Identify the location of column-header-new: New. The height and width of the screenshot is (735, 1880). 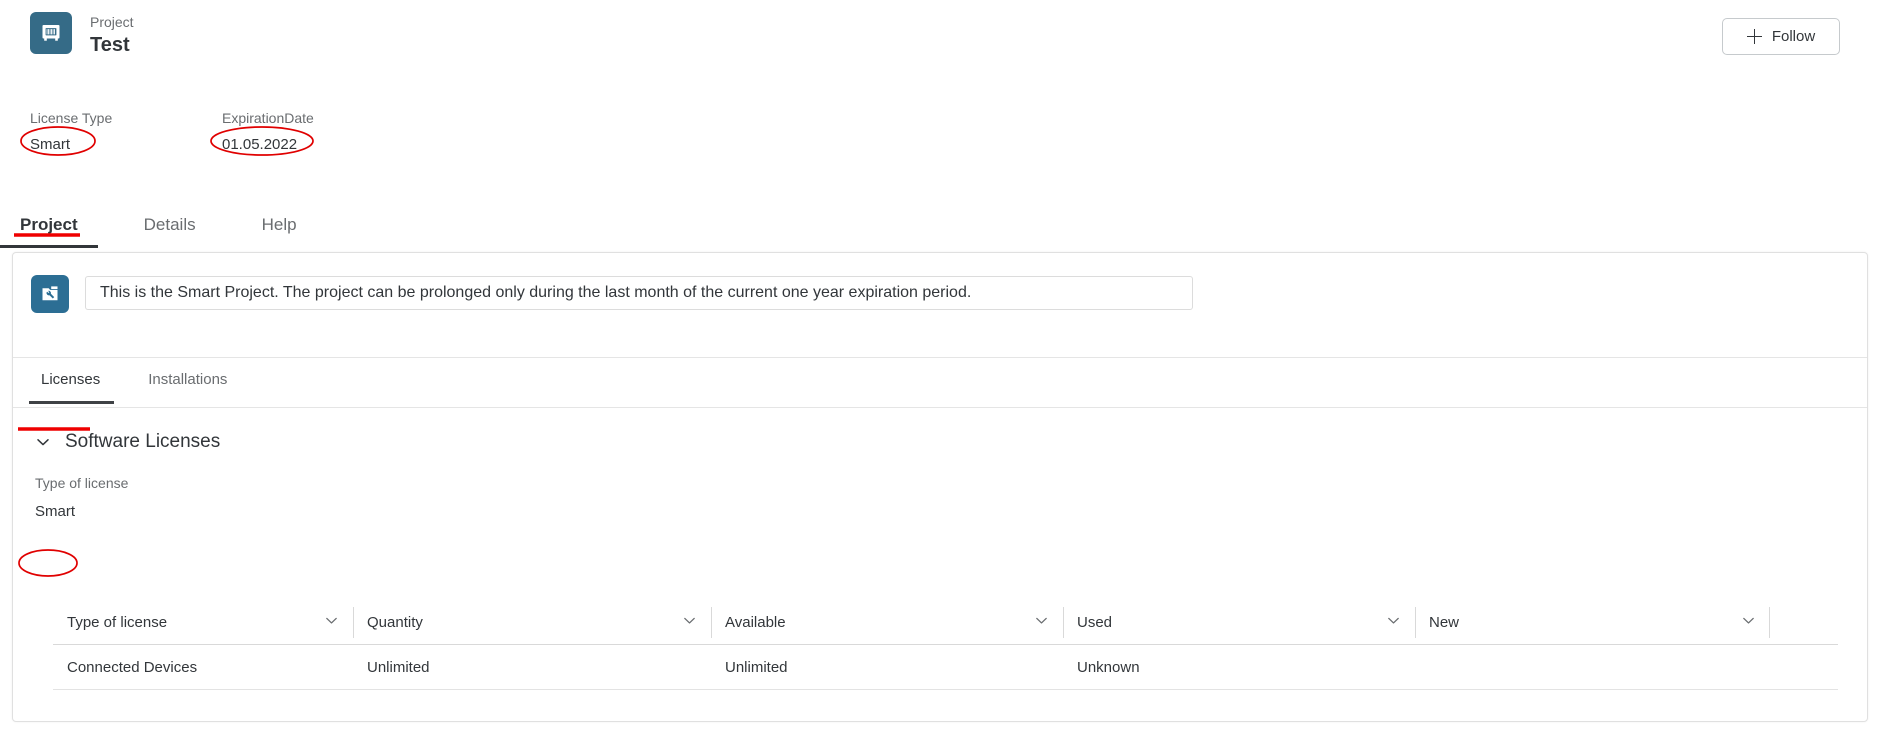
(1592, 622).